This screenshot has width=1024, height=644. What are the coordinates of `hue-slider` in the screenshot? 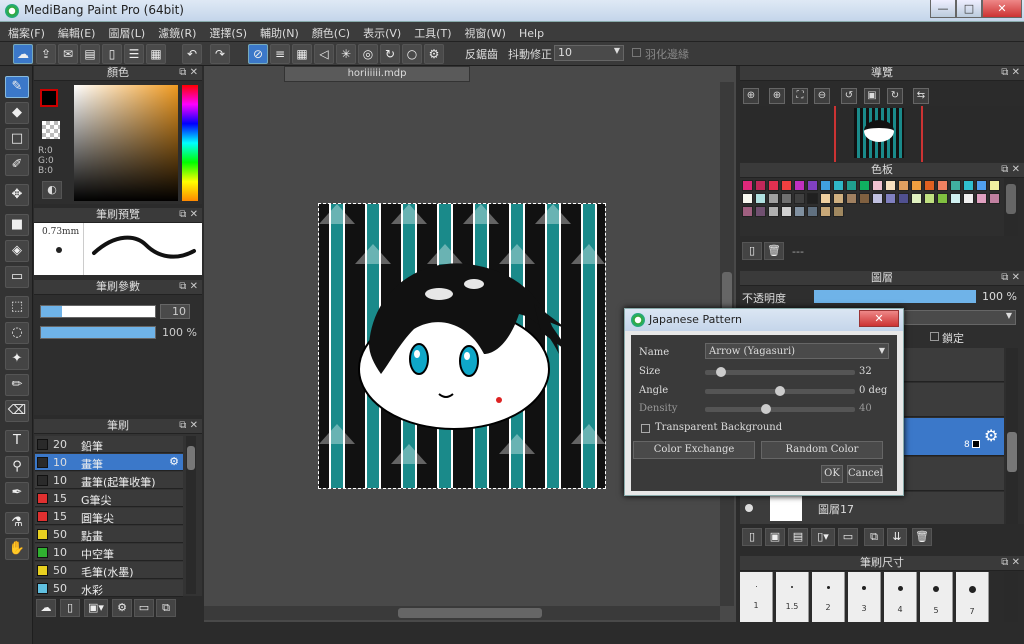 It's located at (190, 143).